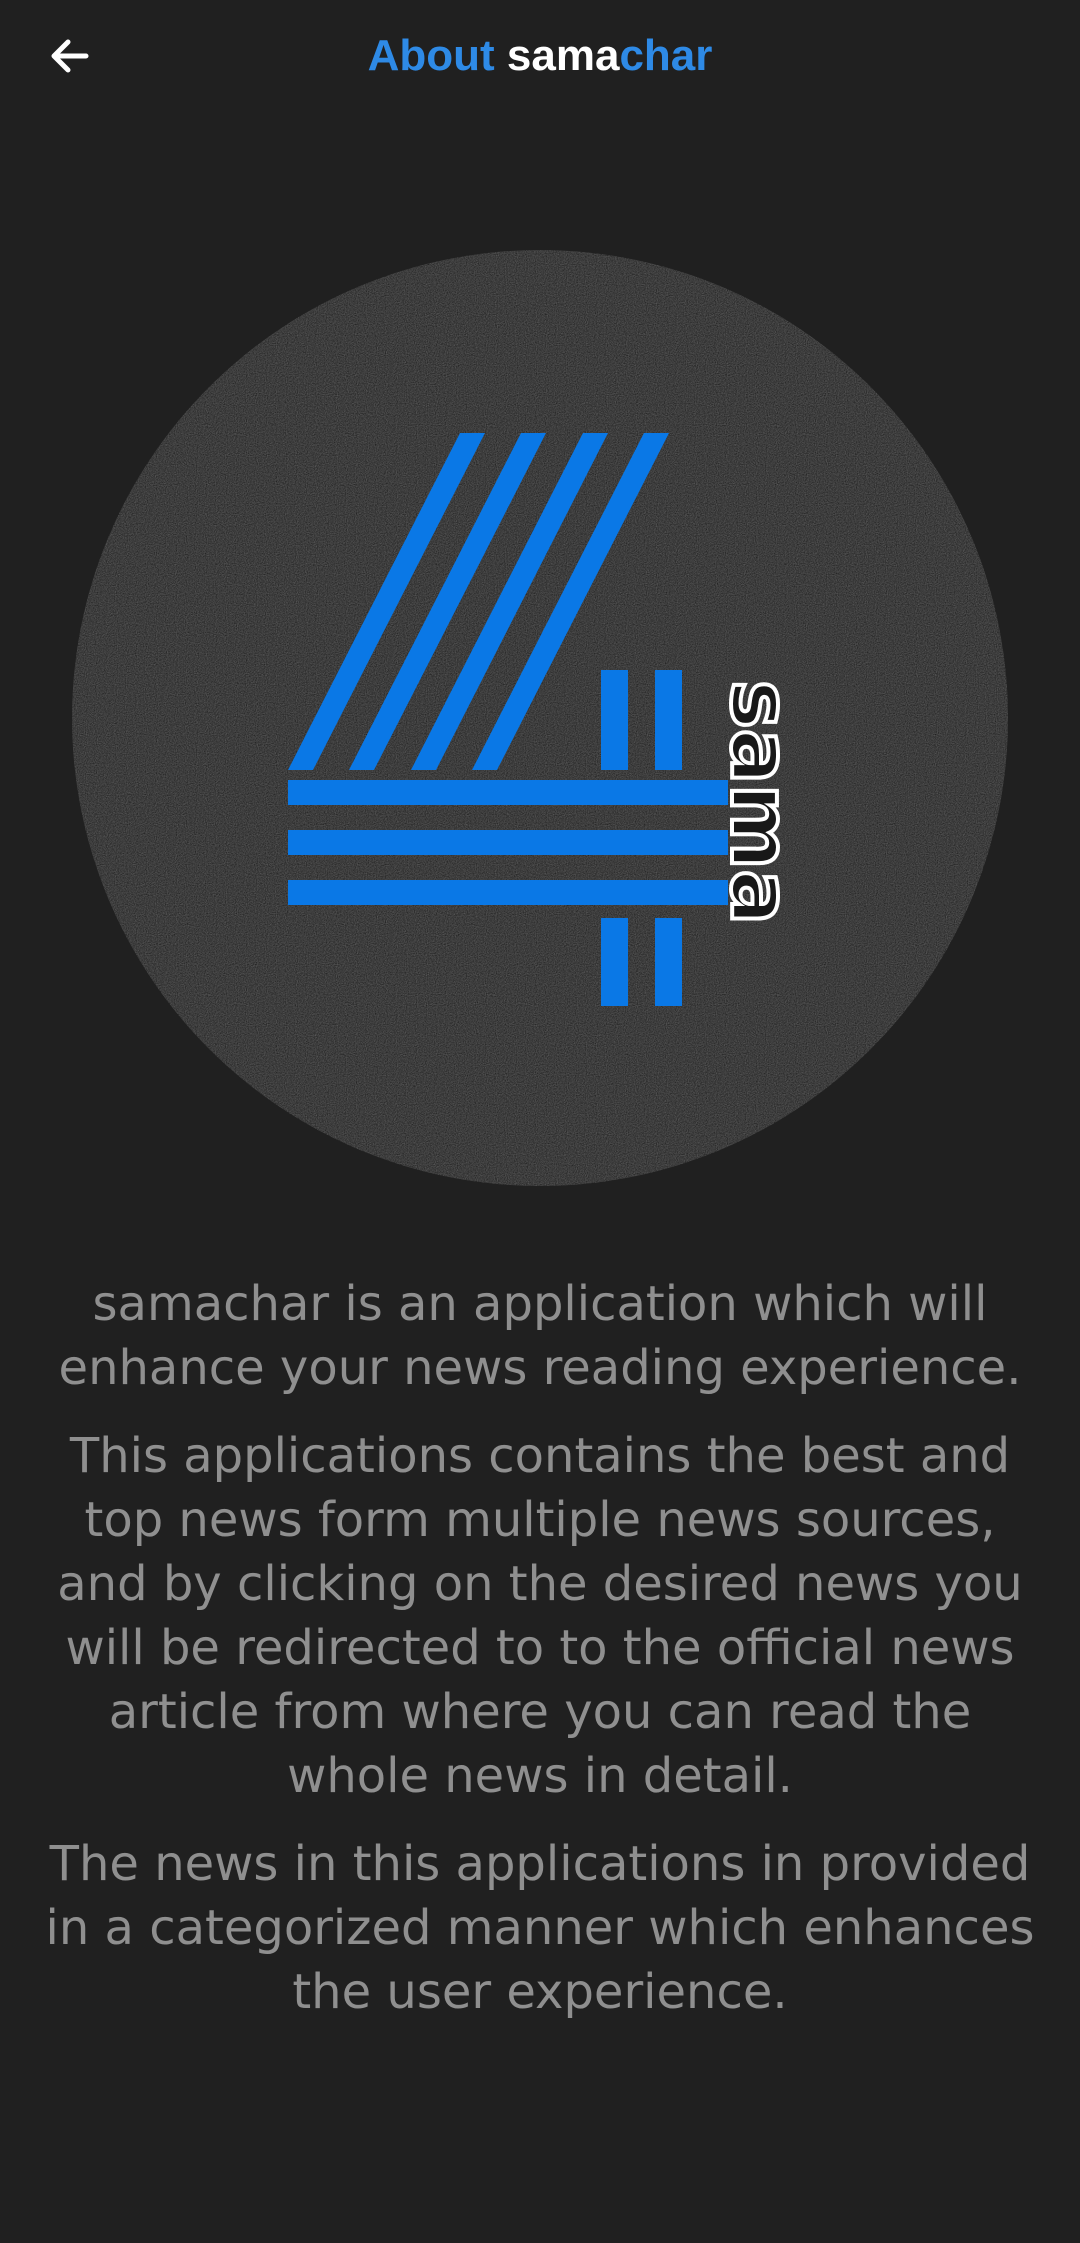 This screenshot has width=1080, height=2243. What do you see at coordinates (563, 55) in the screenshot?
I see `title-sama: sama` at bounding box center [563, 55].